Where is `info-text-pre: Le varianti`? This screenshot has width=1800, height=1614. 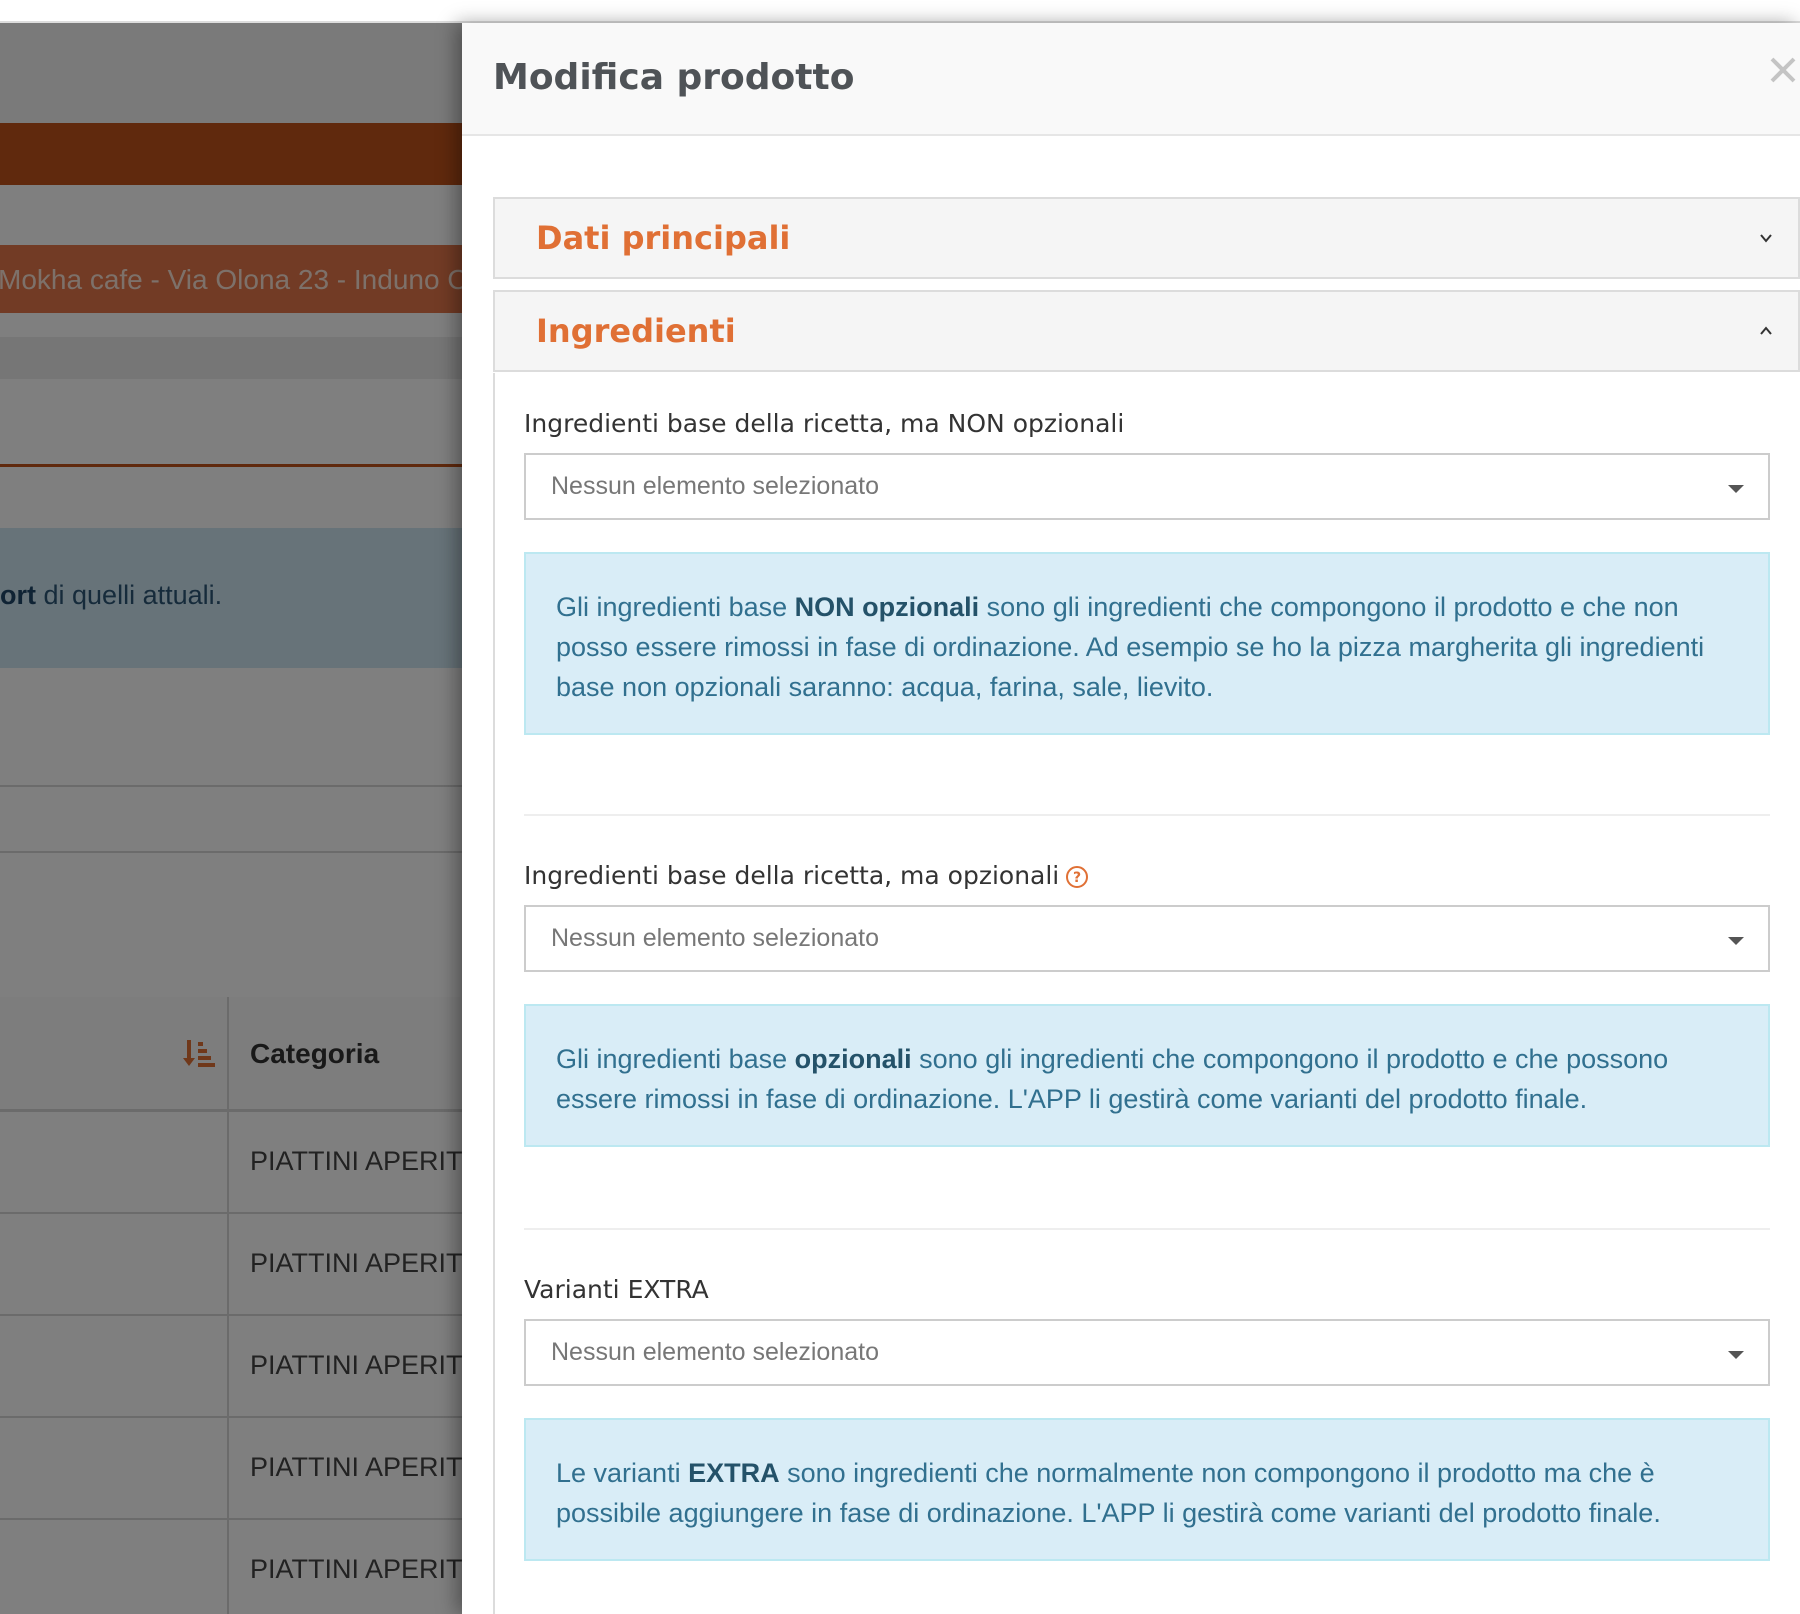 info-text-pre: Le varianti is located at coordinates (622, 1473).